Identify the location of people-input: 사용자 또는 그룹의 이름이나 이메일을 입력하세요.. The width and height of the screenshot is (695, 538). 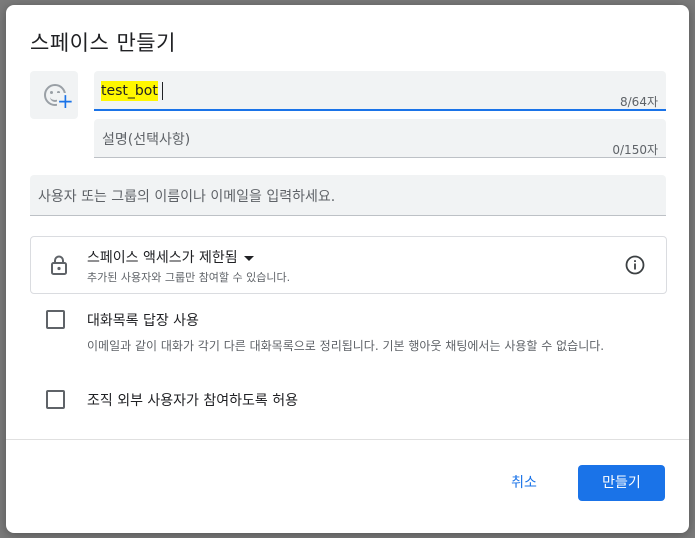
(348, 195).